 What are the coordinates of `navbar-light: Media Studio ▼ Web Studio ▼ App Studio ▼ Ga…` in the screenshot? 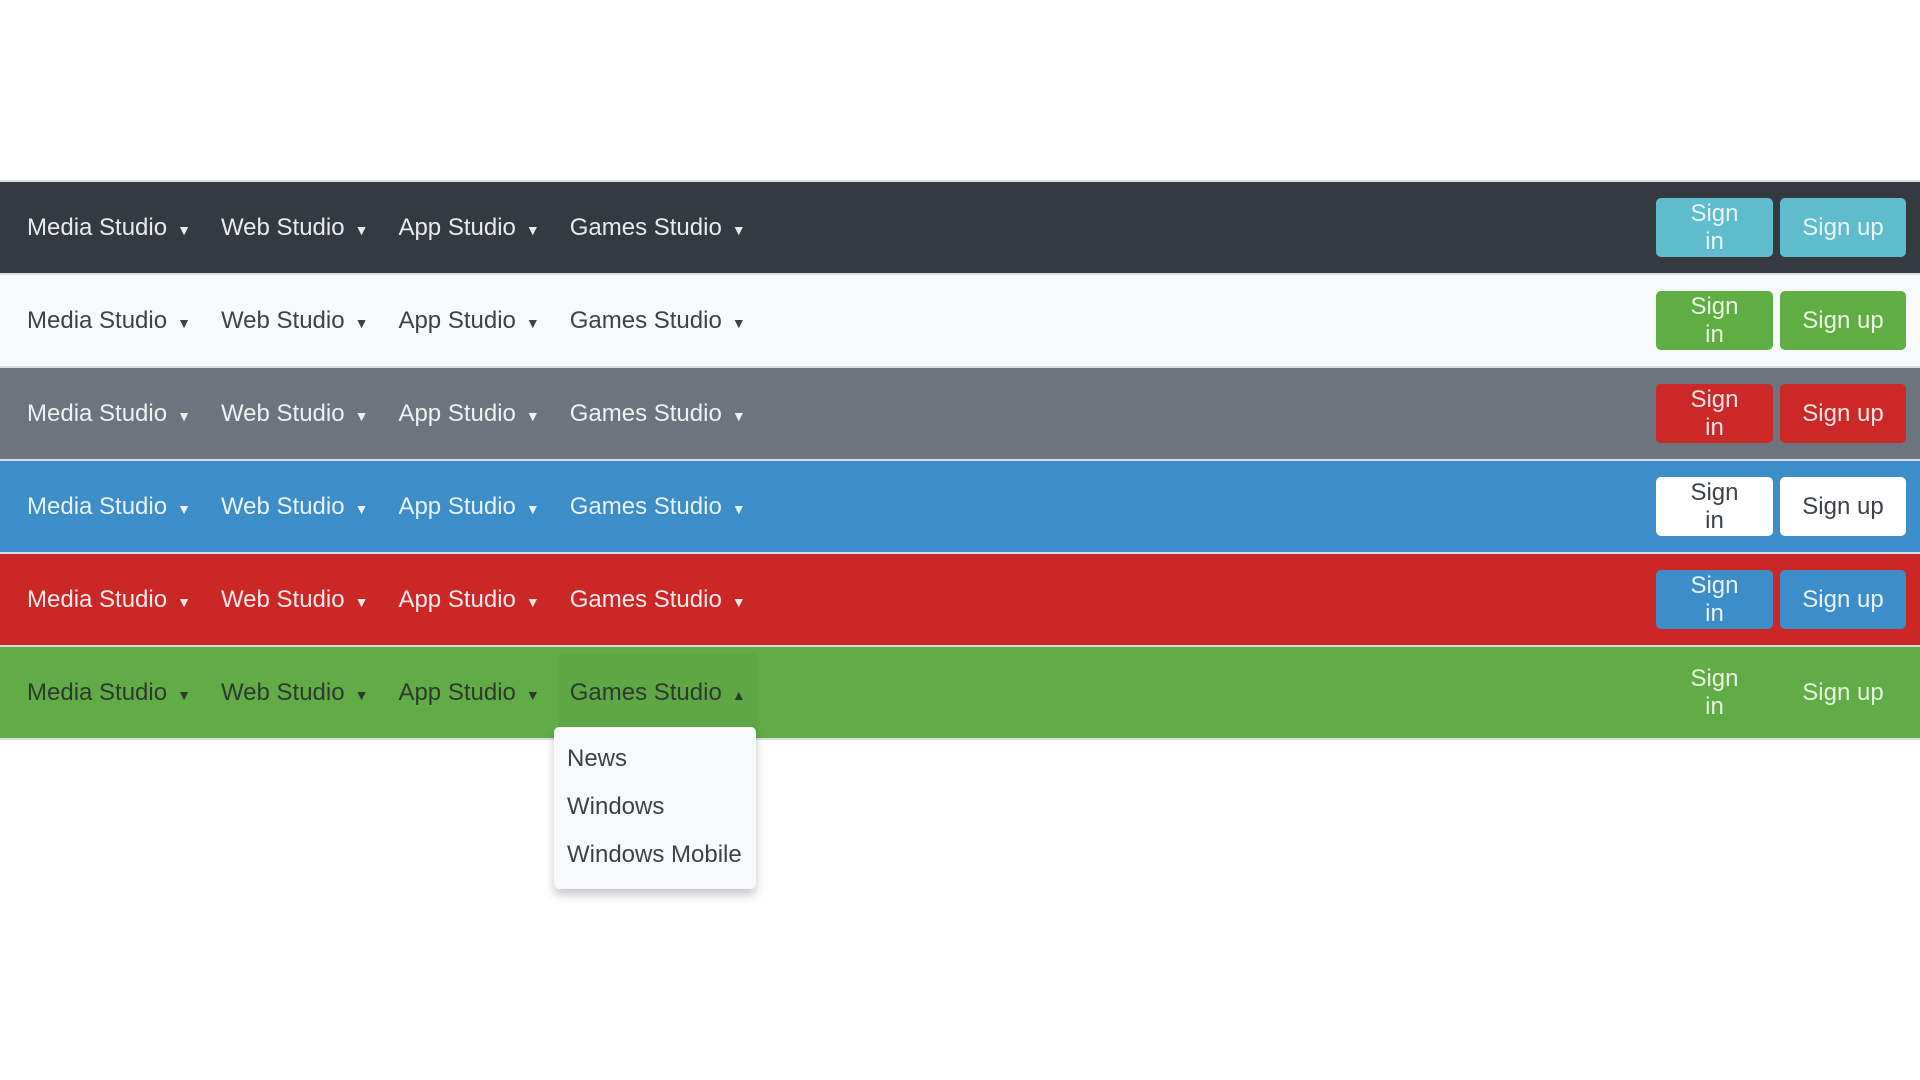 It's located at (960, 319).